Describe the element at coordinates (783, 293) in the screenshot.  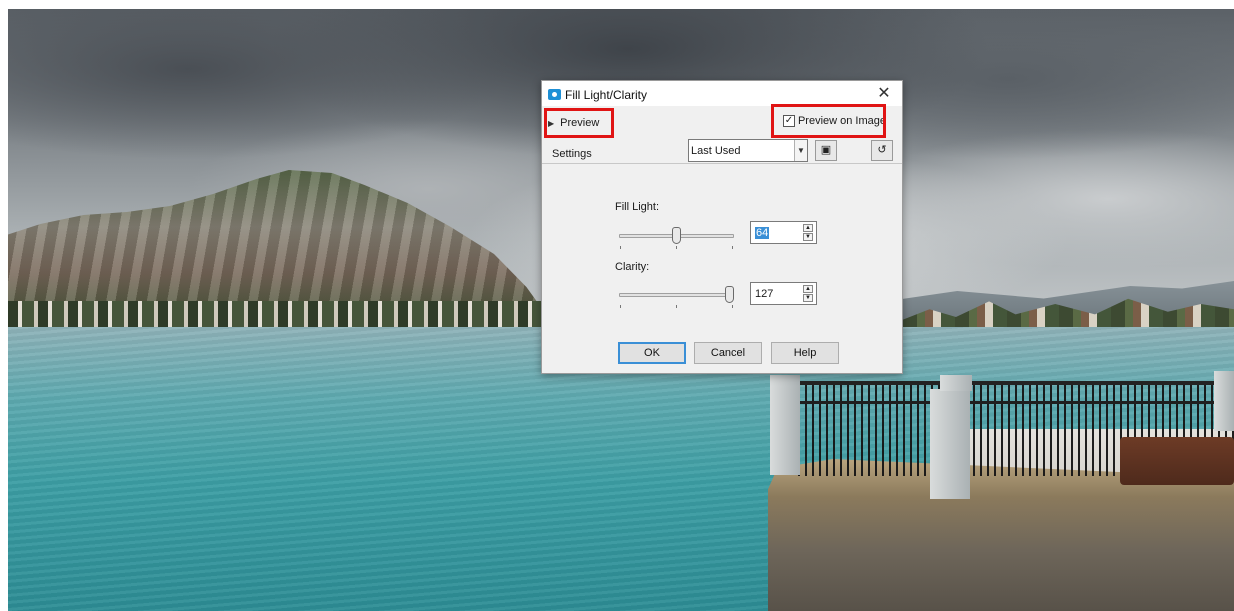
I see `clarity-spinbox: 127 ▲ ▼` at that location.